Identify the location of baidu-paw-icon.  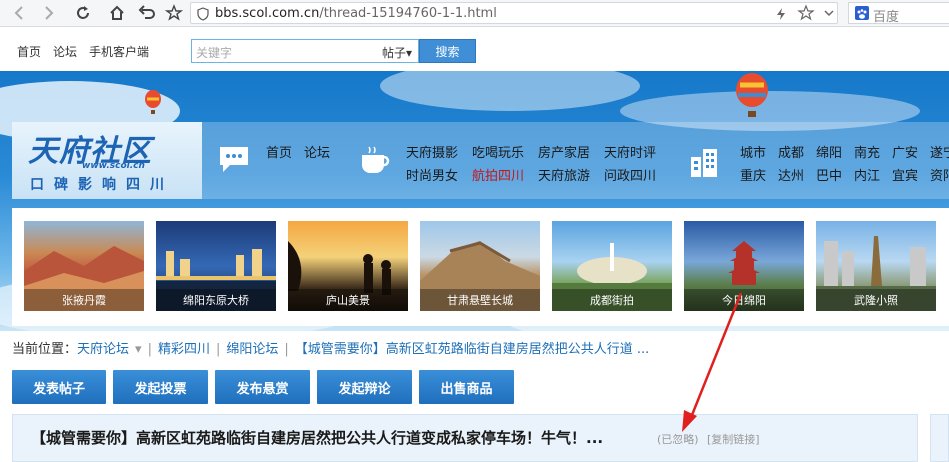
(862, 13).